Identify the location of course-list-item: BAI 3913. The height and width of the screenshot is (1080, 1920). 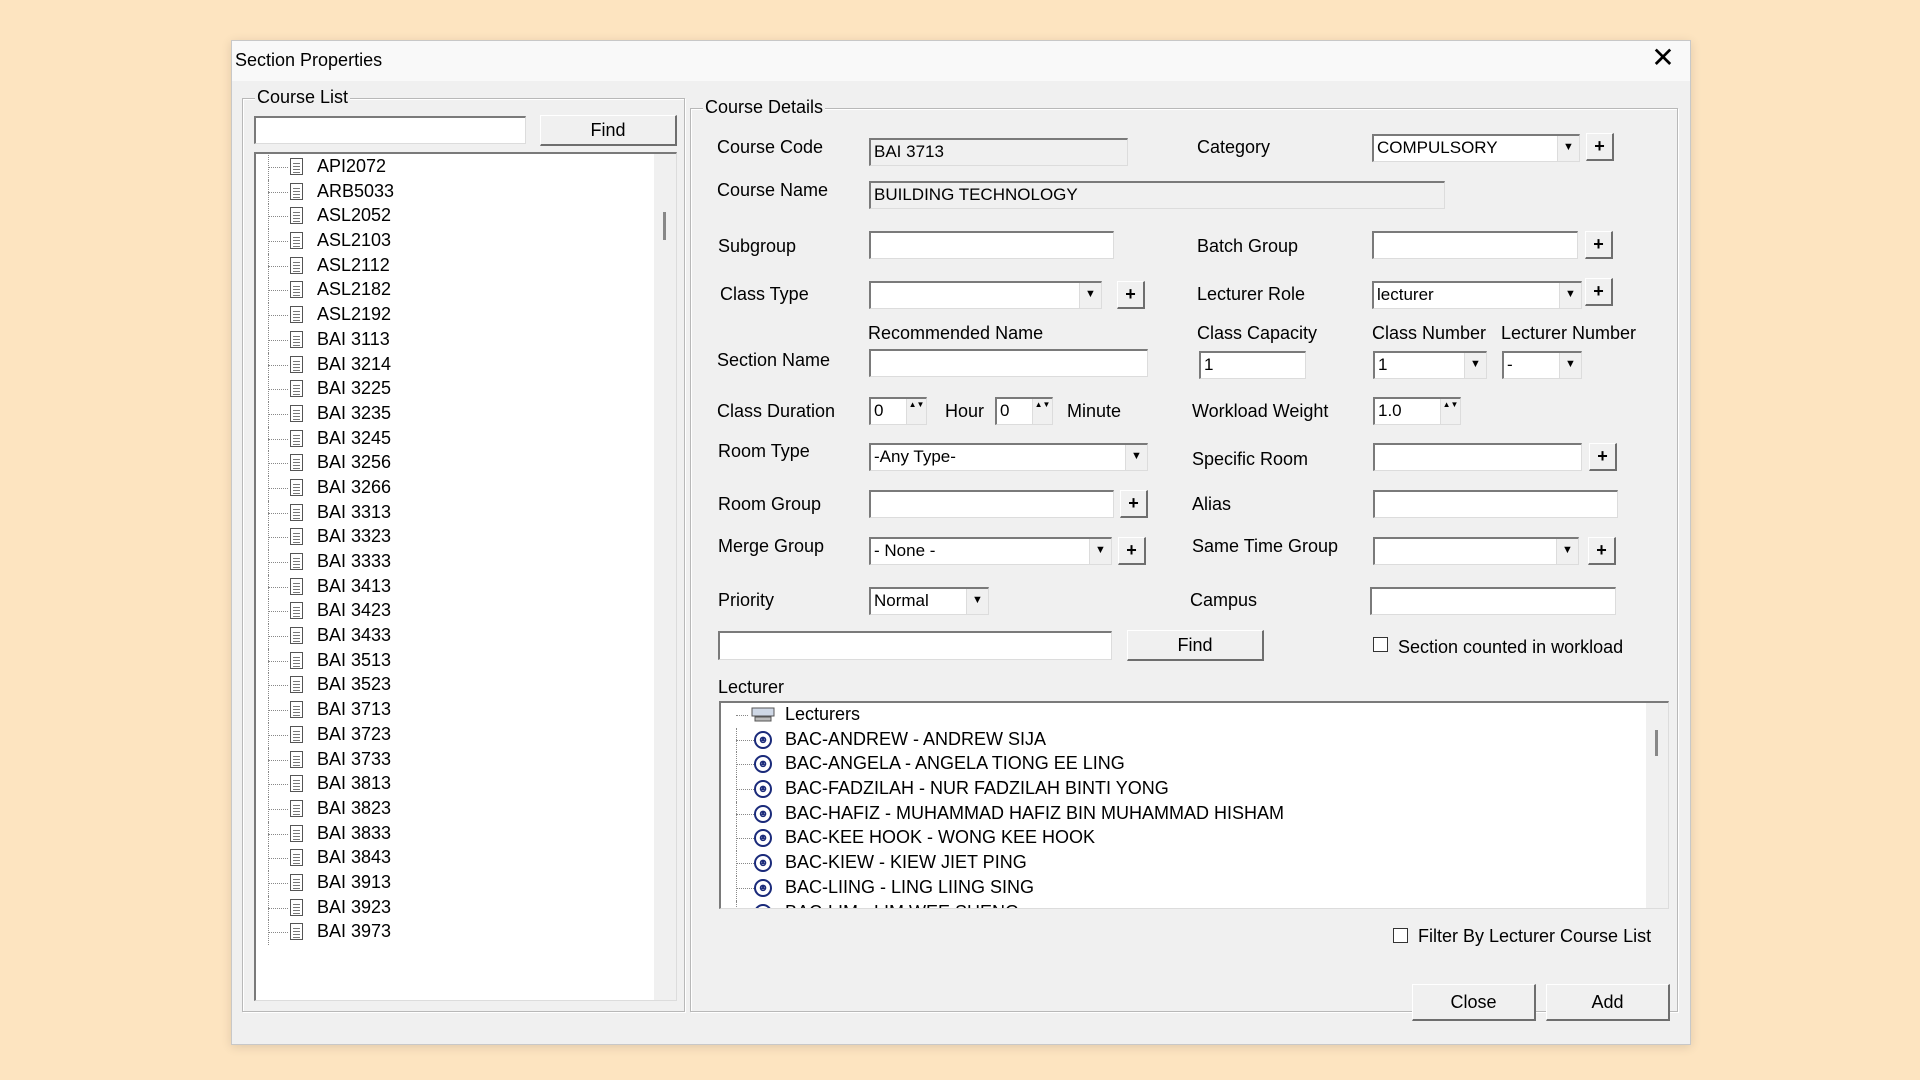
(451, 883).